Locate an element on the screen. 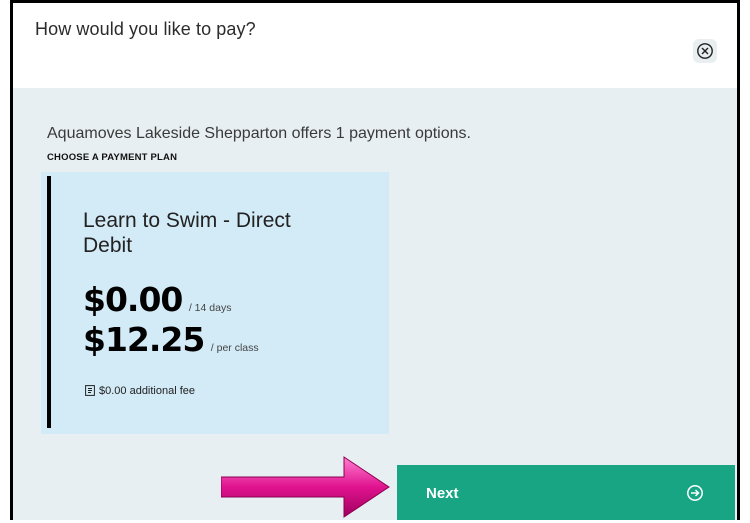  recurring-period: / per class is located at coordinates (234, 348).